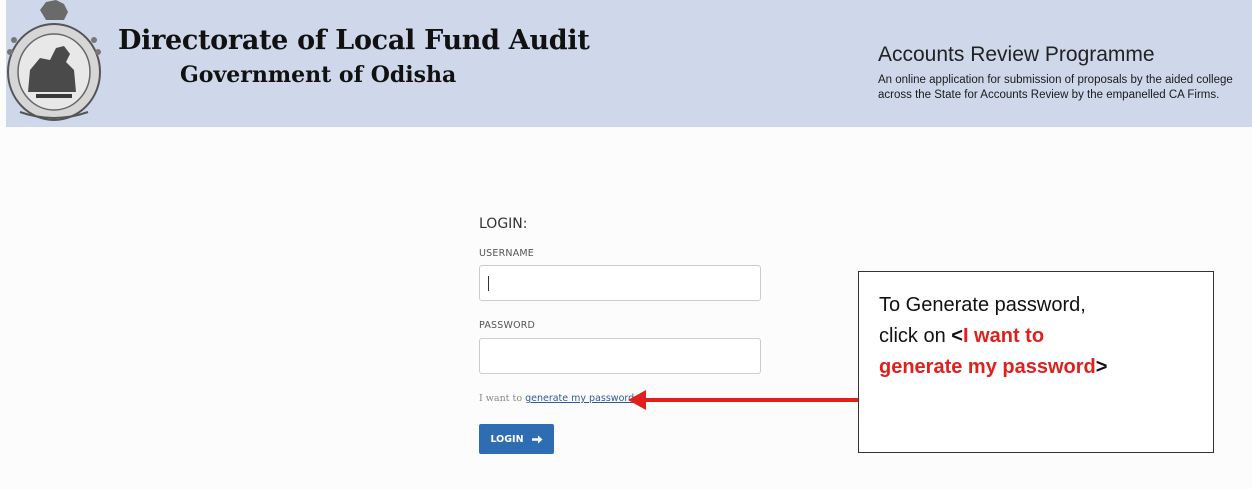 This screenshot has width=1252, height=489. Describe the element at coordinates (503, 224) in the screenshot. I see `login-heading: LOGIN:` at that location.